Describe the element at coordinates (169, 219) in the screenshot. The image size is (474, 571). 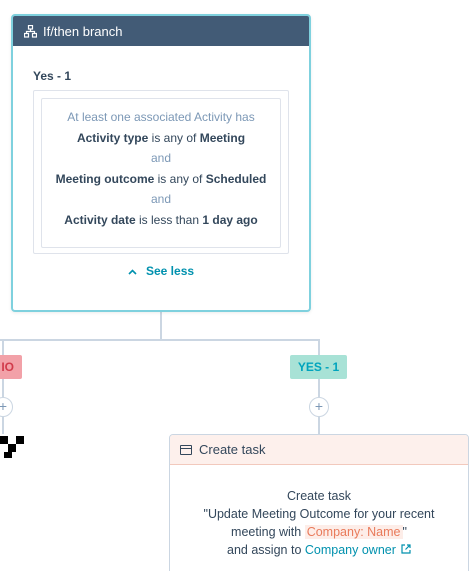
I see `condition-operator: is less than` at that location.